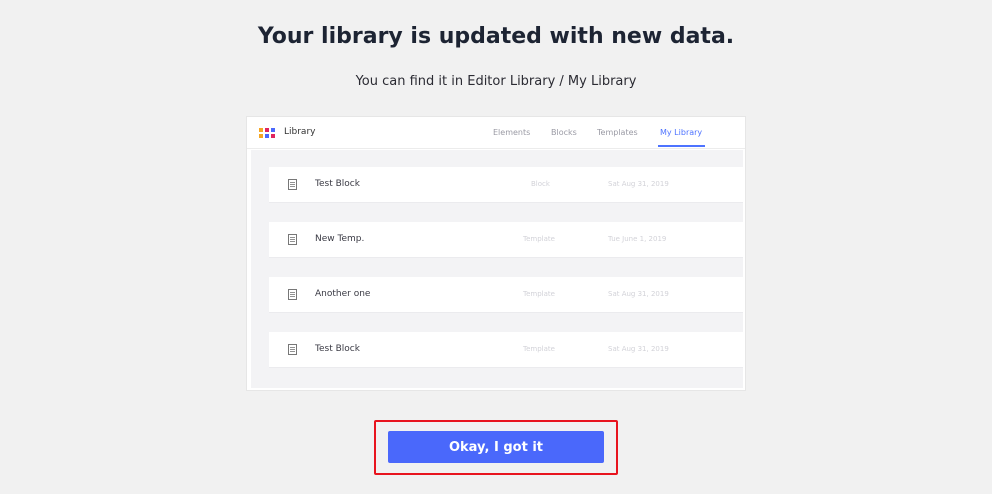 This screenshot has height=494, width=992. I want to click on preview-logo-text: Library, so click(300, 132).